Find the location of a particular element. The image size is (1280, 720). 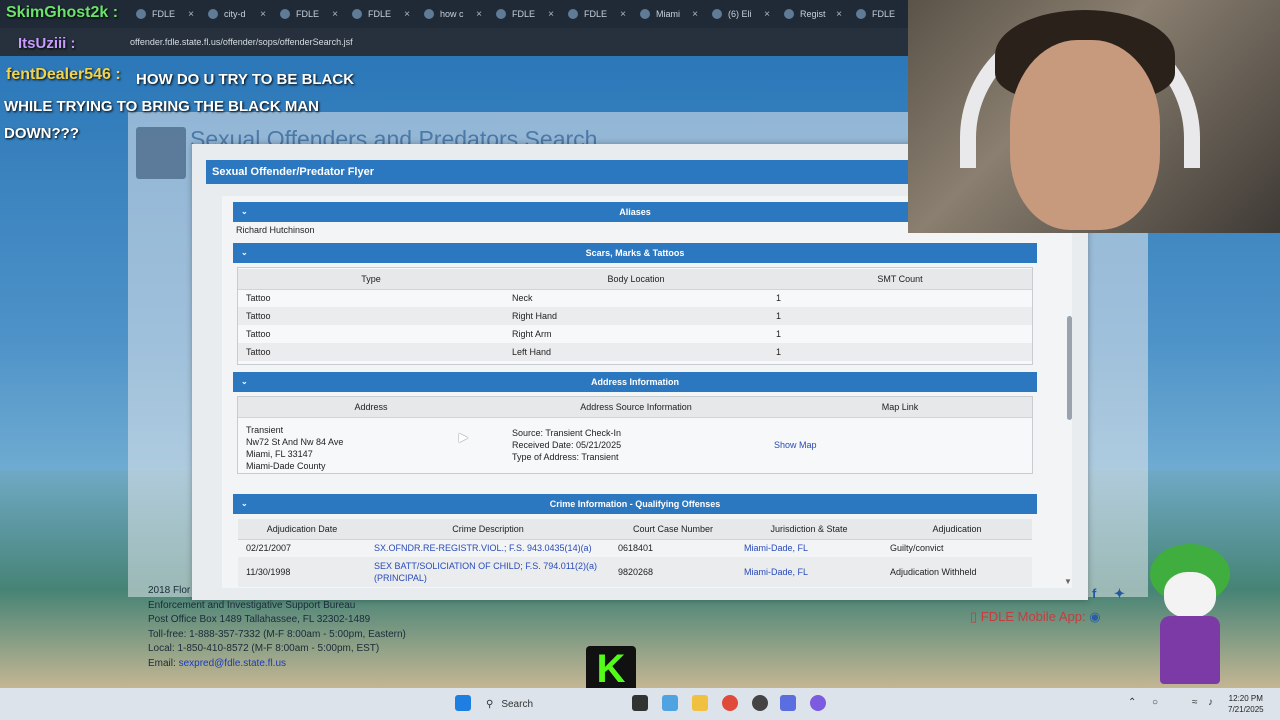

android-icon: ◉ is located at coordinates (1094, 616).